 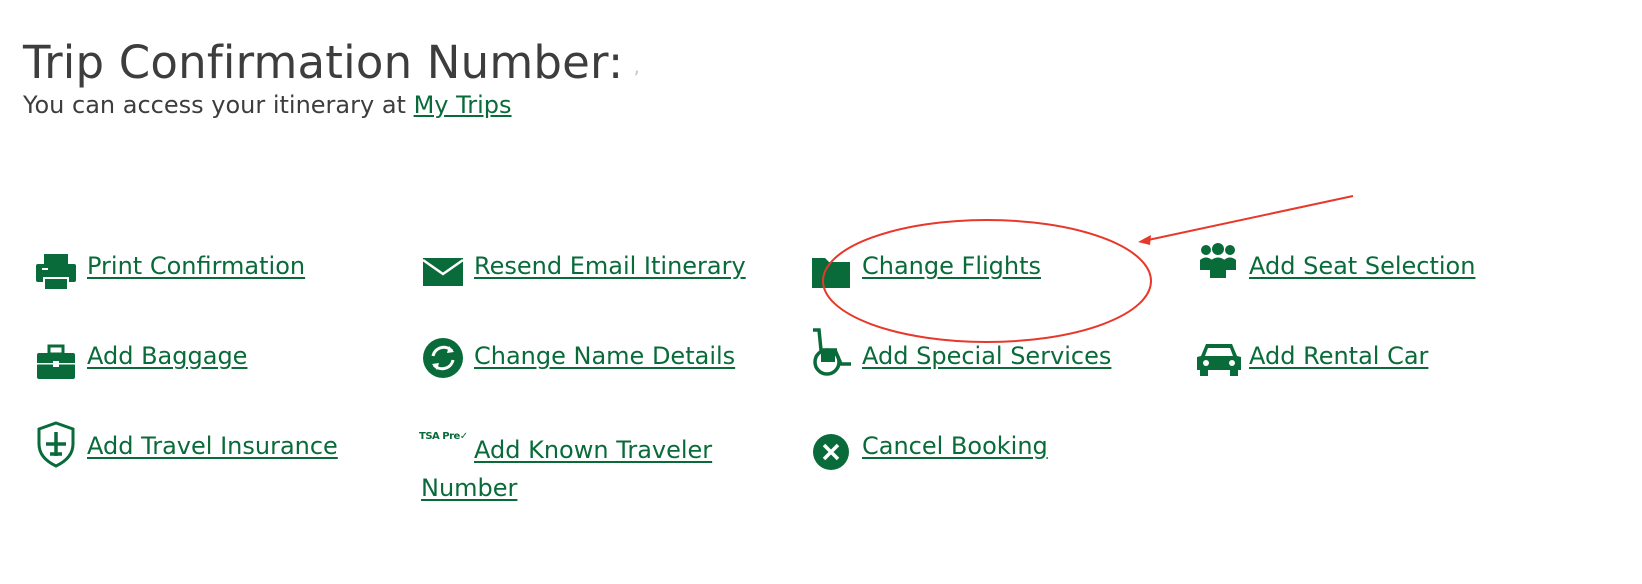 I want to click on cancel-booking-action: Cancel Booking, so click(x=928, y=451).